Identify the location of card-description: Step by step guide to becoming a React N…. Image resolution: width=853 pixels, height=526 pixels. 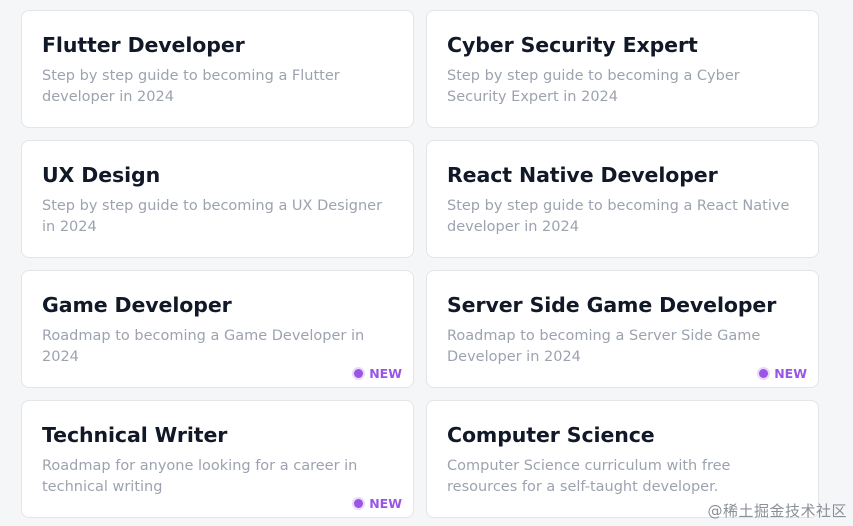
(618, 216).